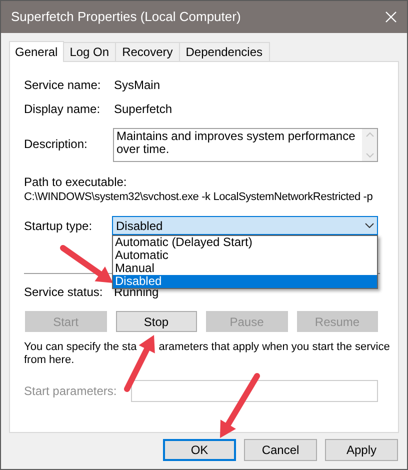 This screenshot has height=470, width=408. What do you see at coordinates (369, 225) in the screenshot?
I see `chevron-down-icon` at bounding box center [369, 225].